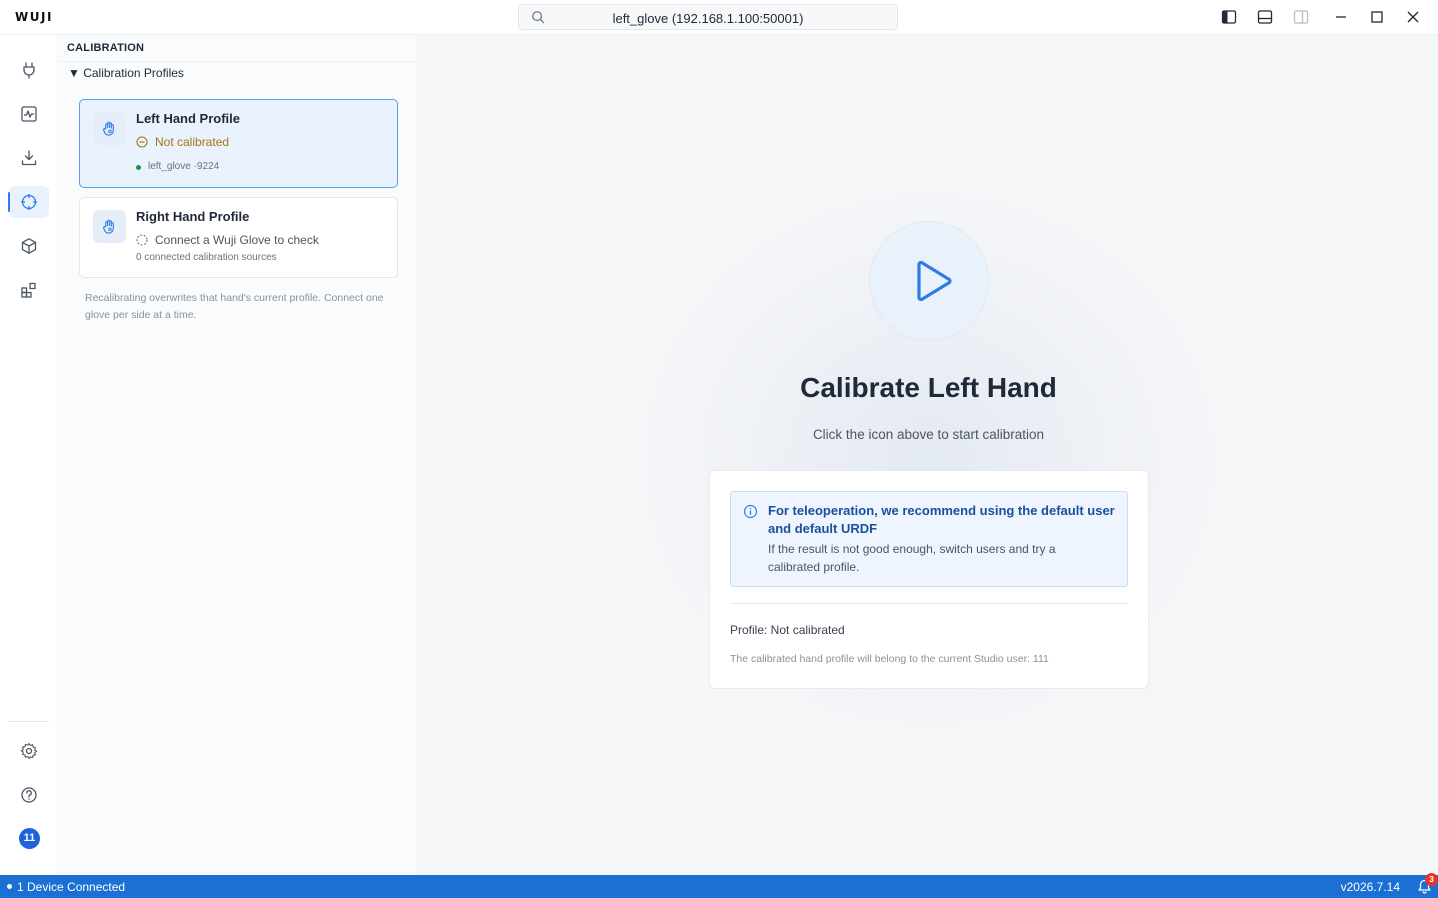 This screenshot has width=1438, height=898. What do you see at coordinates (192, 142) in the screenshot?
I see `profile-status-text: Not calibrated` at bounding box center [192, 142].